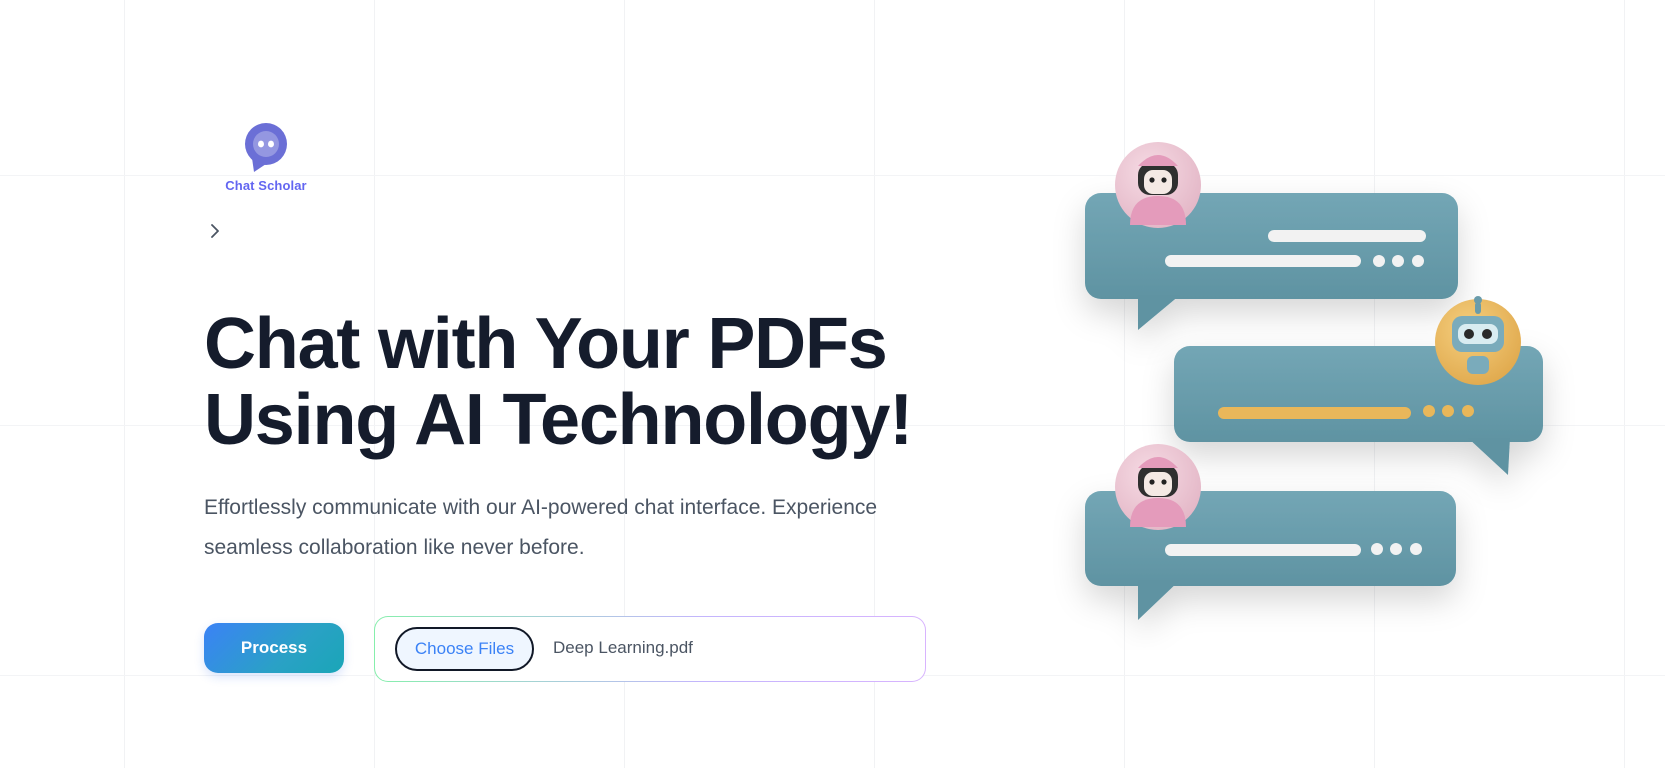 The image size is (1665, 768). I want to click on process-button: Process, so click(274, 648).